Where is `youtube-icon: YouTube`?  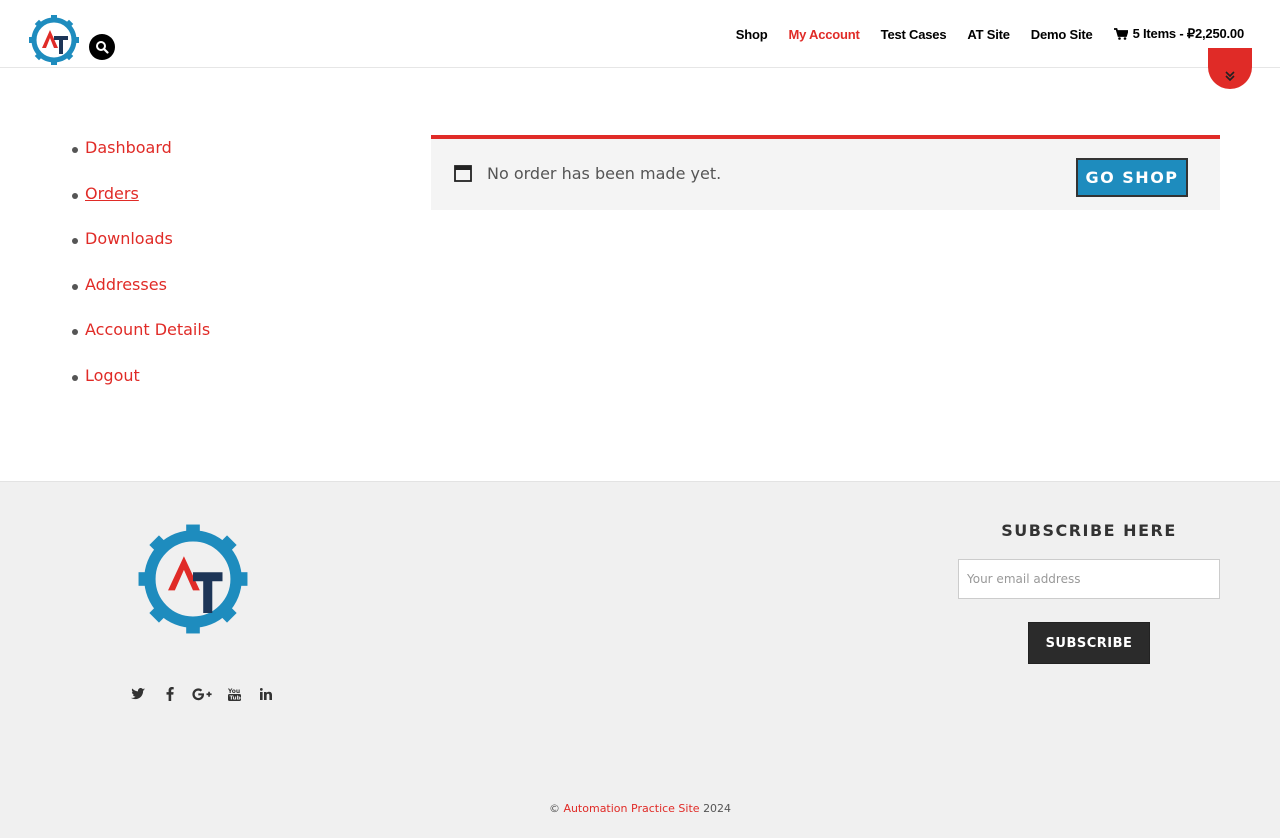 youtube-icon: YouTube is located at coordinates (234, 694).